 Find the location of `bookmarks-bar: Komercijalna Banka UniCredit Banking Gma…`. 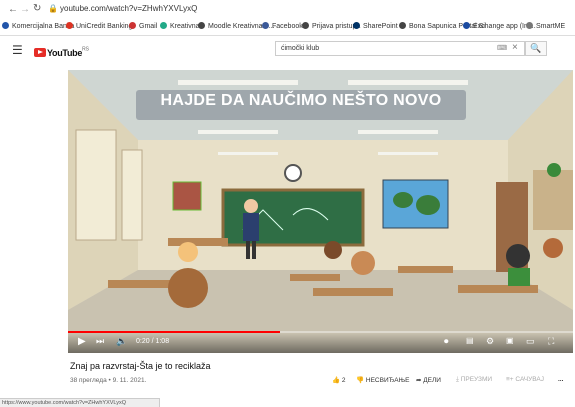

bookmarks-bar: Komercijalna Banka UniCredit Banking Gma… is located at coordinates (287, 27).